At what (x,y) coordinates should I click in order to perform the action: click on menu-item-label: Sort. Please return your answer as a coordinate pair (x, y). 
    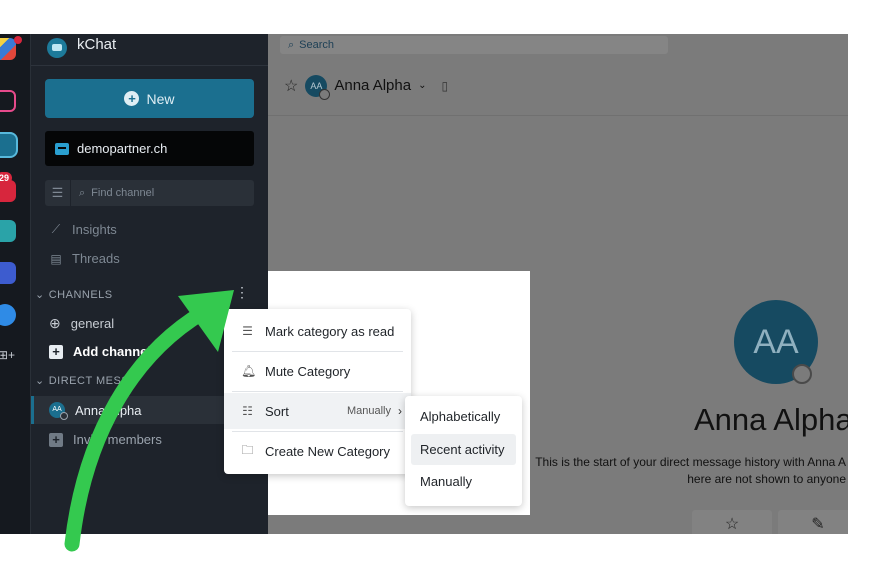
    Looking at the image, I should click on (277, 411).